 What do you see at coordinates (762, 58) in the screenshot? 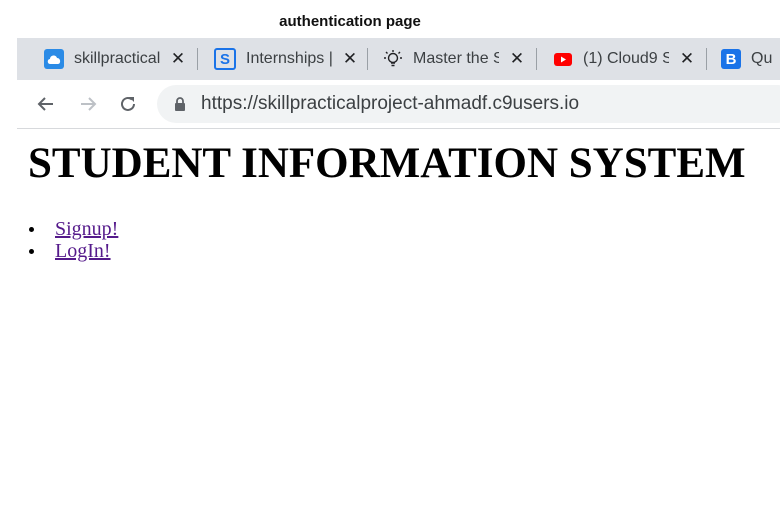
I see `tab-title: Qu` at bounding box center [762, 58].